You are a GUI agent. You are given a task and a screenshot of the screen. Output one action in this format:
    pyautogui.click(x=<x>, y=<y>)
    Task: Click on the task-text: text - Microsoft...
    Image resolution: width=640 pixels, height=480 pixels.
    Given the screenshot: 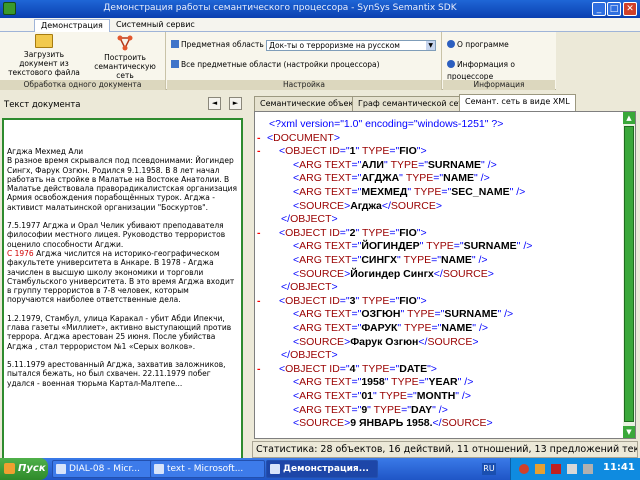 What is the action you would take?
    pyautogui.click(x=207, y=469)
    